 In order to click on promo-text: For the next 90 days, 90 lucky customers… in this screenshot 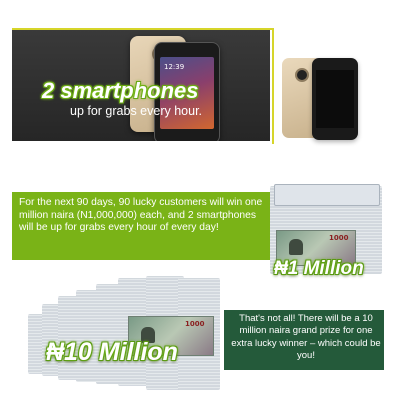, I will do `click(141, 215)`.